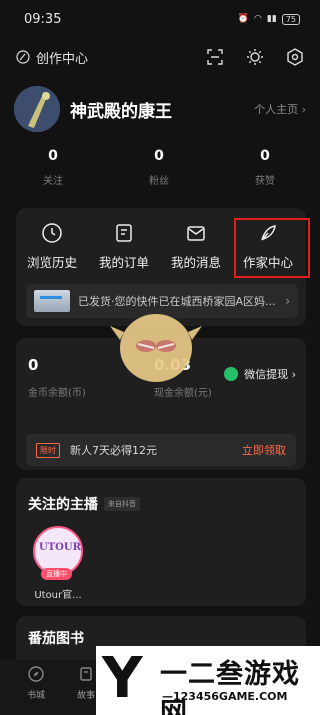 This screenshot has width=320, height=715. Describe the element at coordinates (122, 678) in the screenshot. I see `watermark-letter: Y` at that location.